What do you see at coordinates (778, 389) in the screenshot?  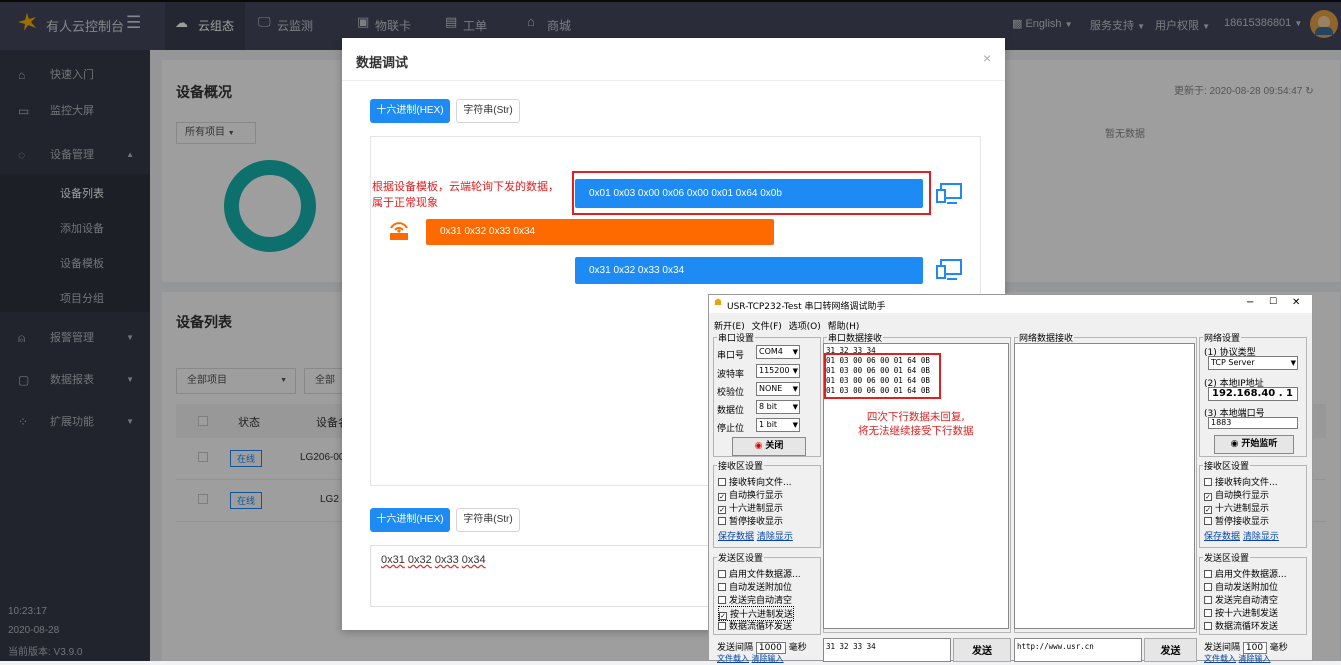 I see `parity-select: NONE` at bounding box center [778, 389].